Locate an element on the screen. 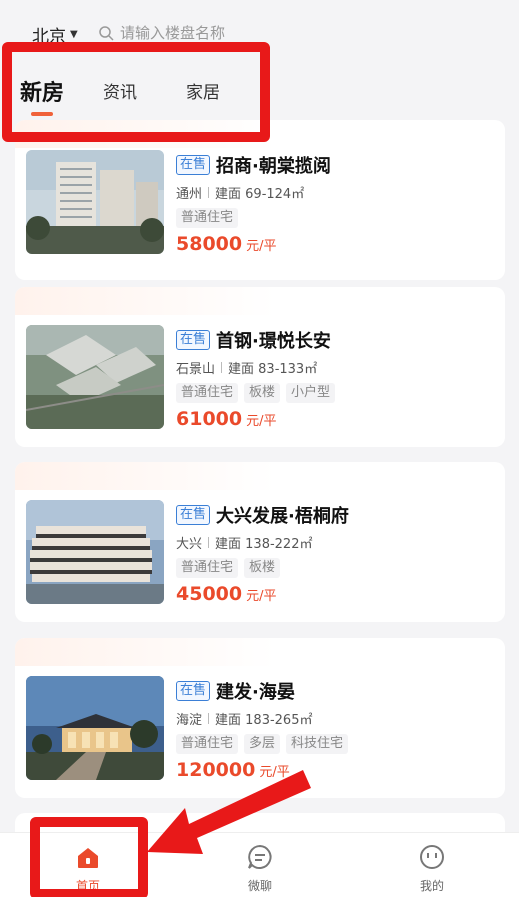 Image resolution: width=519 pixels, height=897 pixels. listing-area: 建面 138-222㎡ is located at coordinates (264, 544).